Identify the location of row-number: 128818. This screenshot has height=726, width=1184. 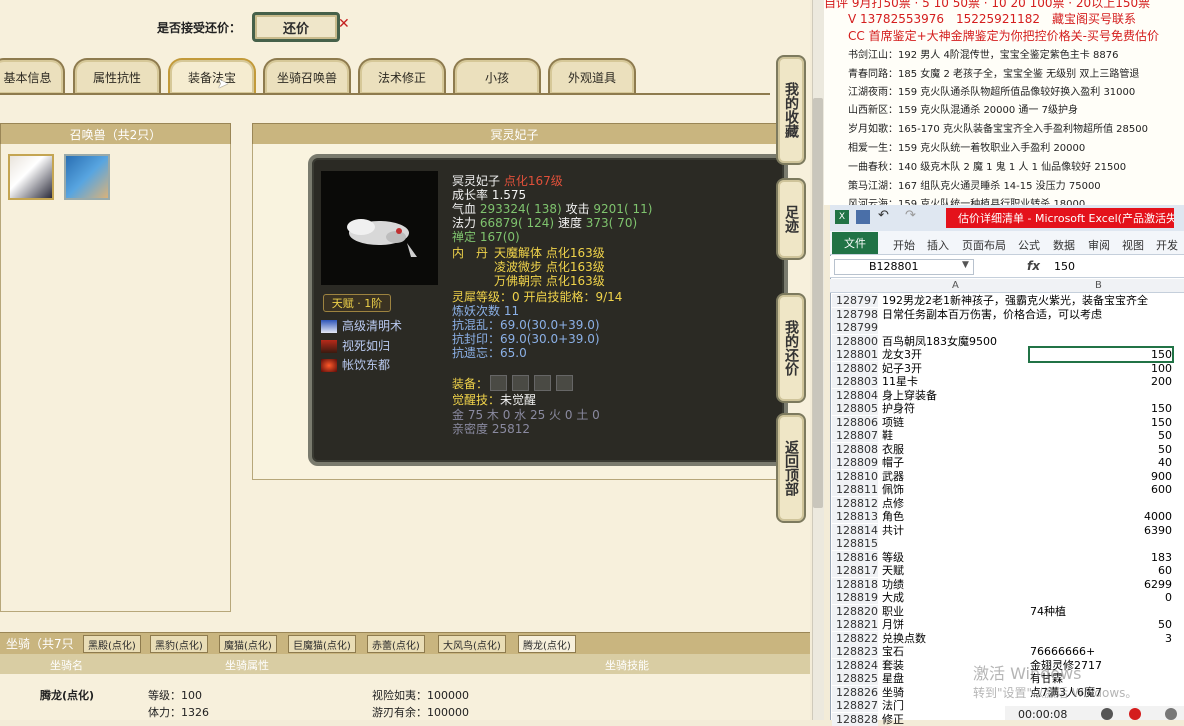
(855, 584).